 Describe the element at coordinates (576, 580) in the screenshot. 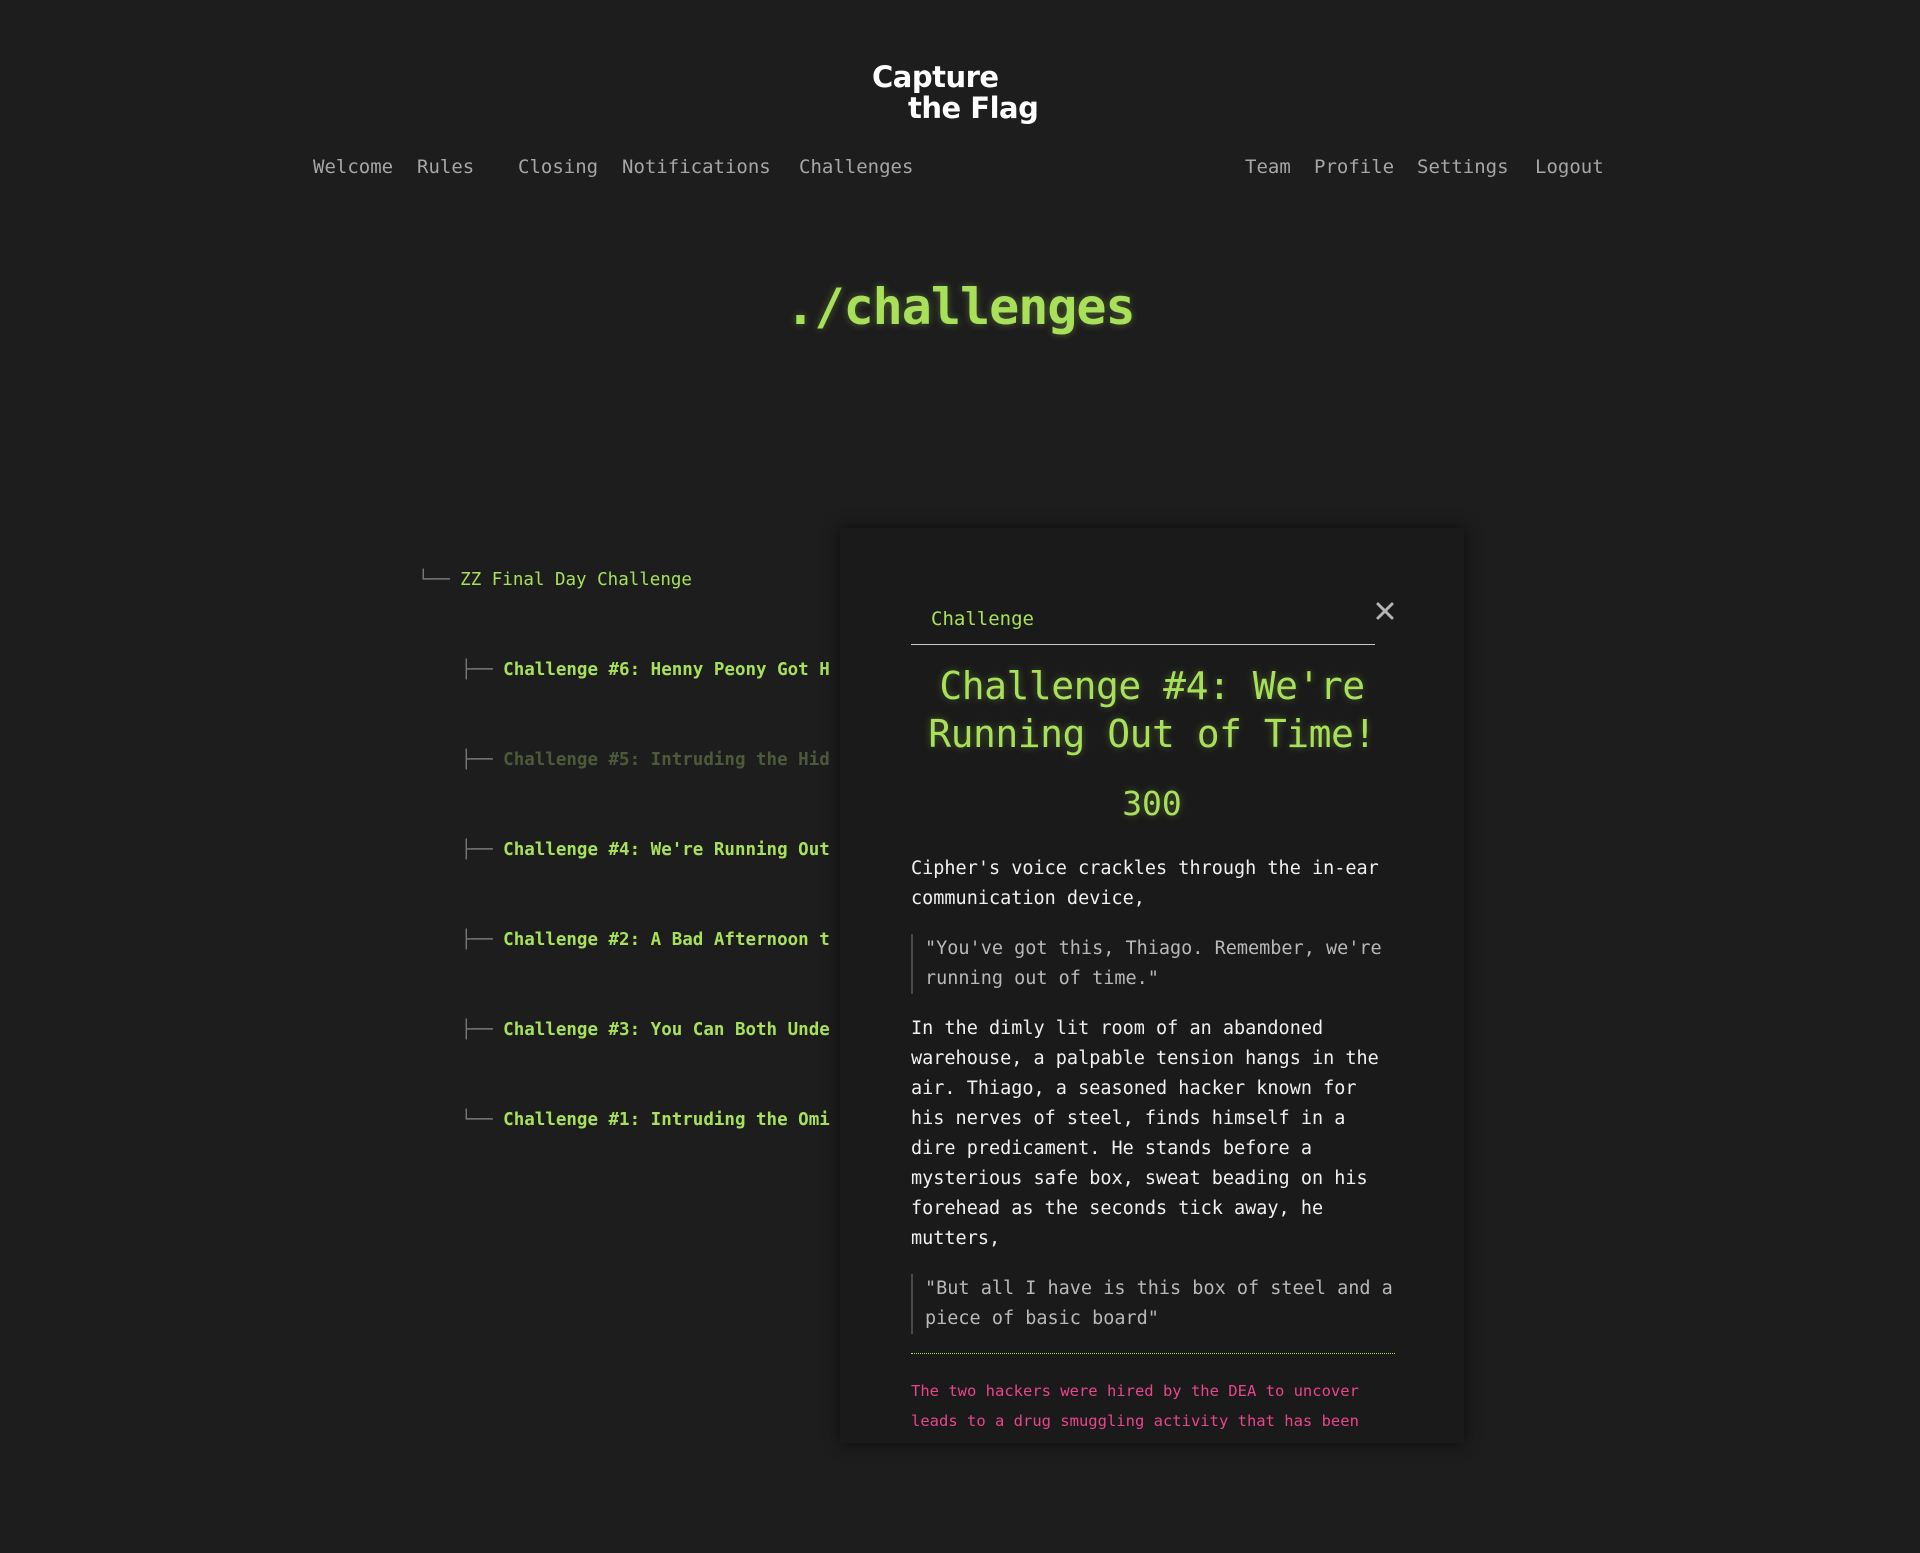

I see `tree-category-label: ZZ Final Day Challenge` at that location.